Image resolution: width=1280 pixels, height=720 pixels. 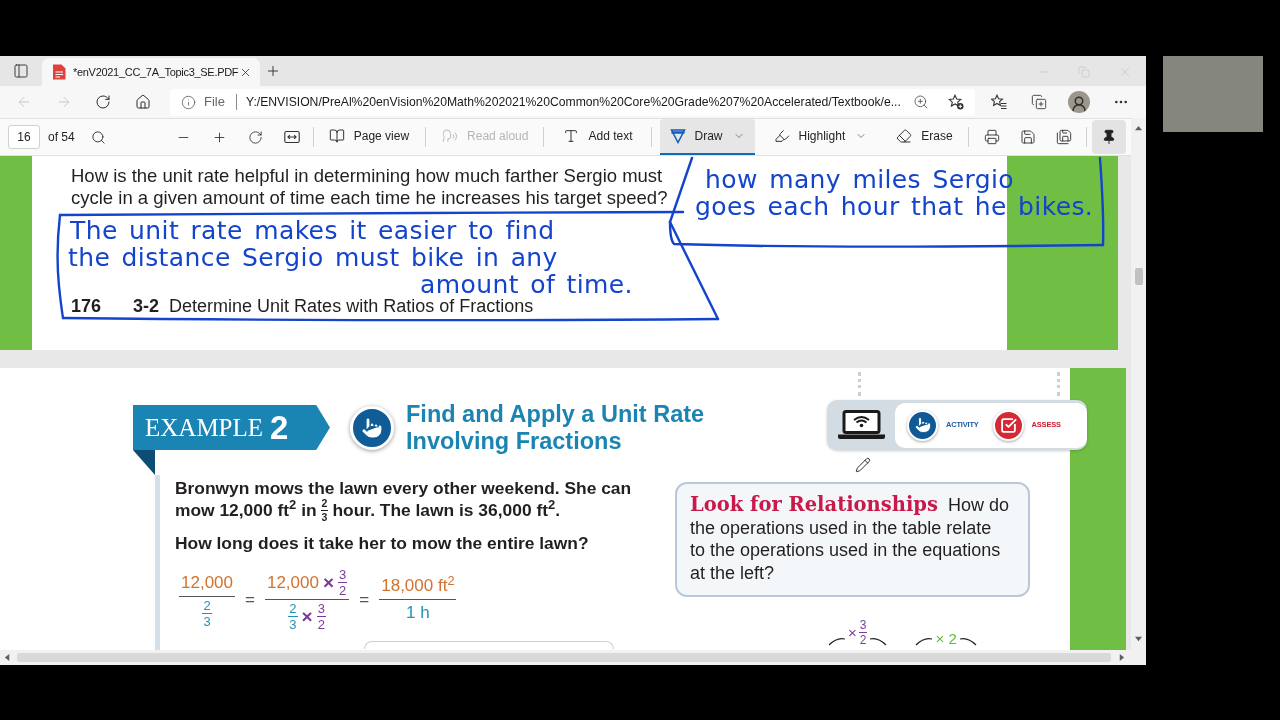 I want to click on question-text: How long does it take her to mow the entire lawn?, so click(x=382, y=543).